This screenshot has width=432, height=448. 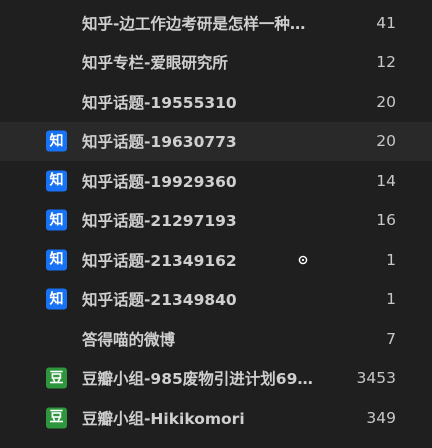 I want to click on unread-count: 12, so click(x=386, y=62).